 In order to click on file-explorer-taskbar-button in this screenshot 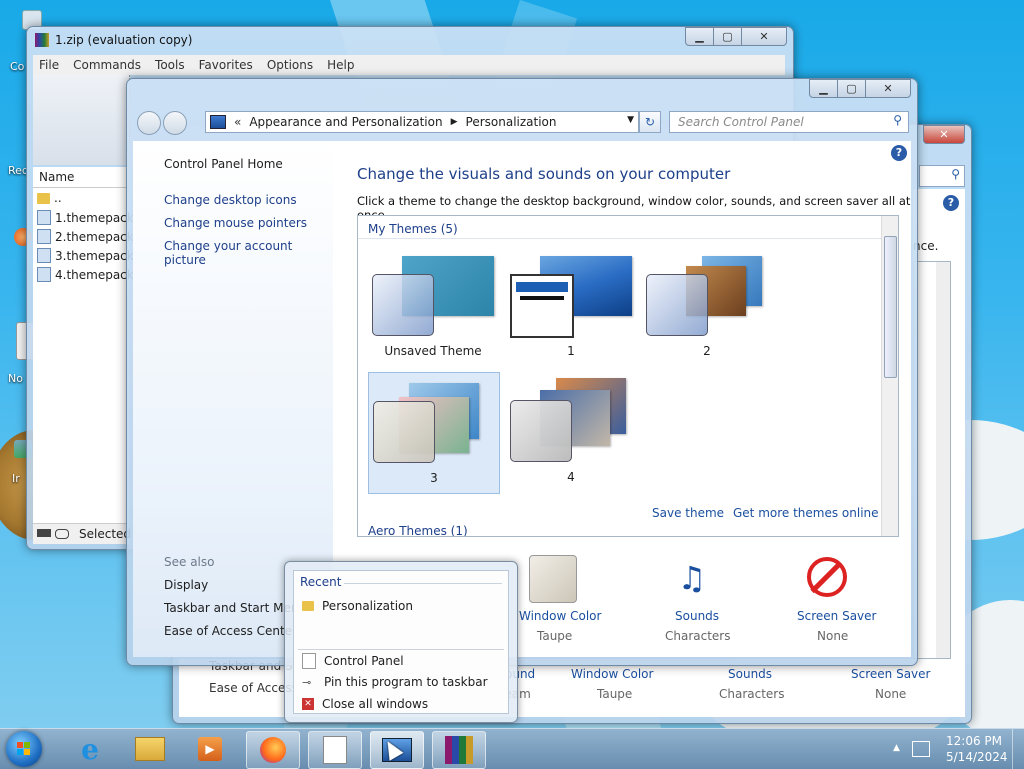, I will do `click(150, 749)`.